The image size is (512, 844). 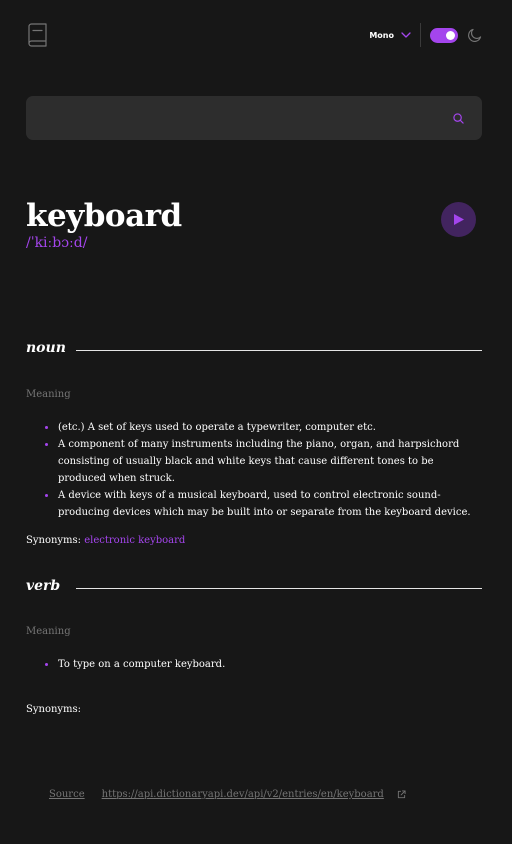 I want to click on header-controls: Mono, so click(x=425, y=35).